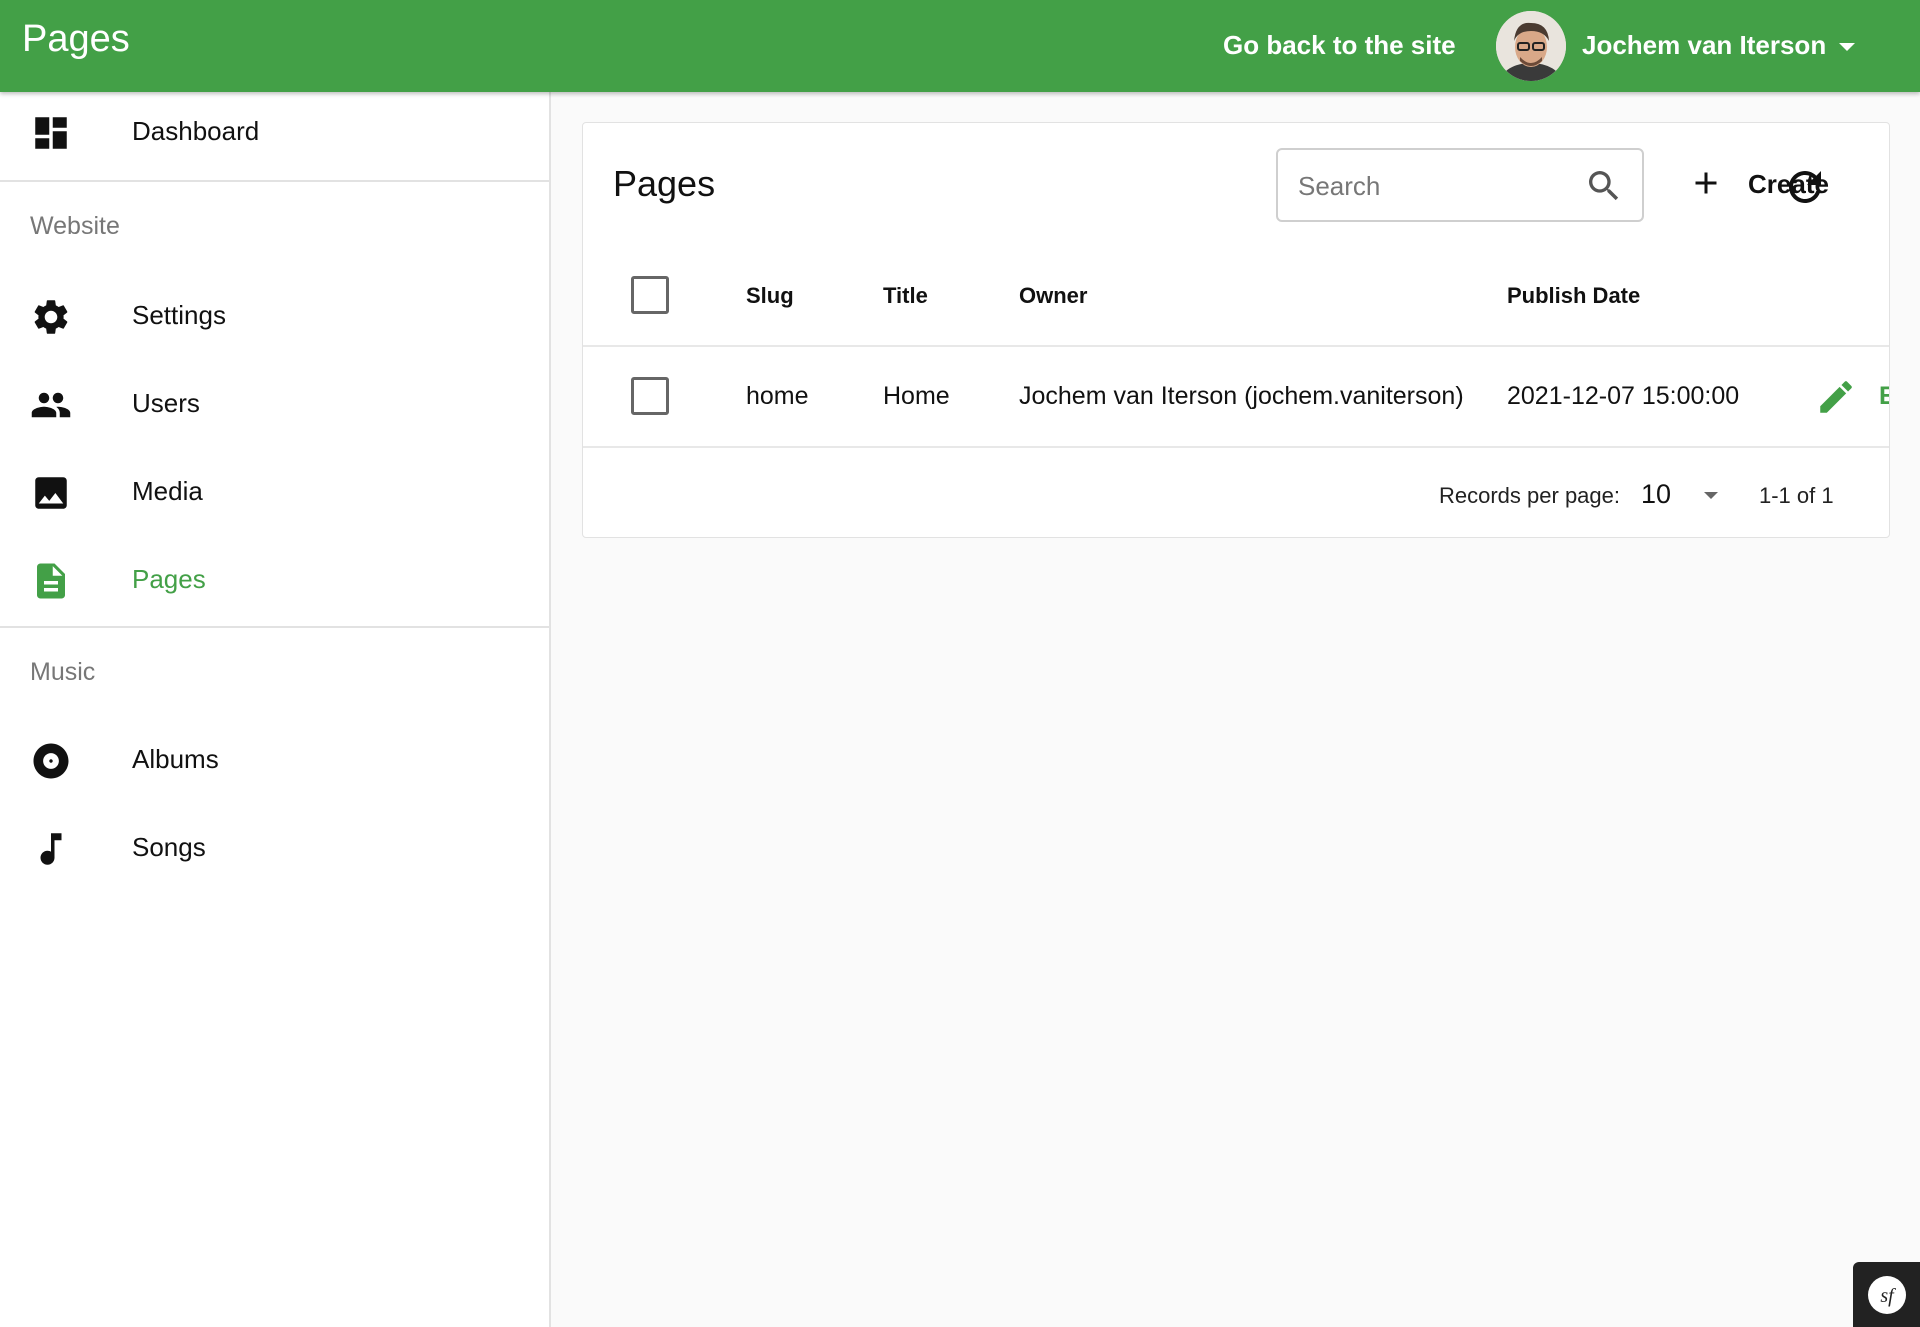  Describe the element at coordinates (1438, 186) in the screenshot. I see `search-input` at that location.